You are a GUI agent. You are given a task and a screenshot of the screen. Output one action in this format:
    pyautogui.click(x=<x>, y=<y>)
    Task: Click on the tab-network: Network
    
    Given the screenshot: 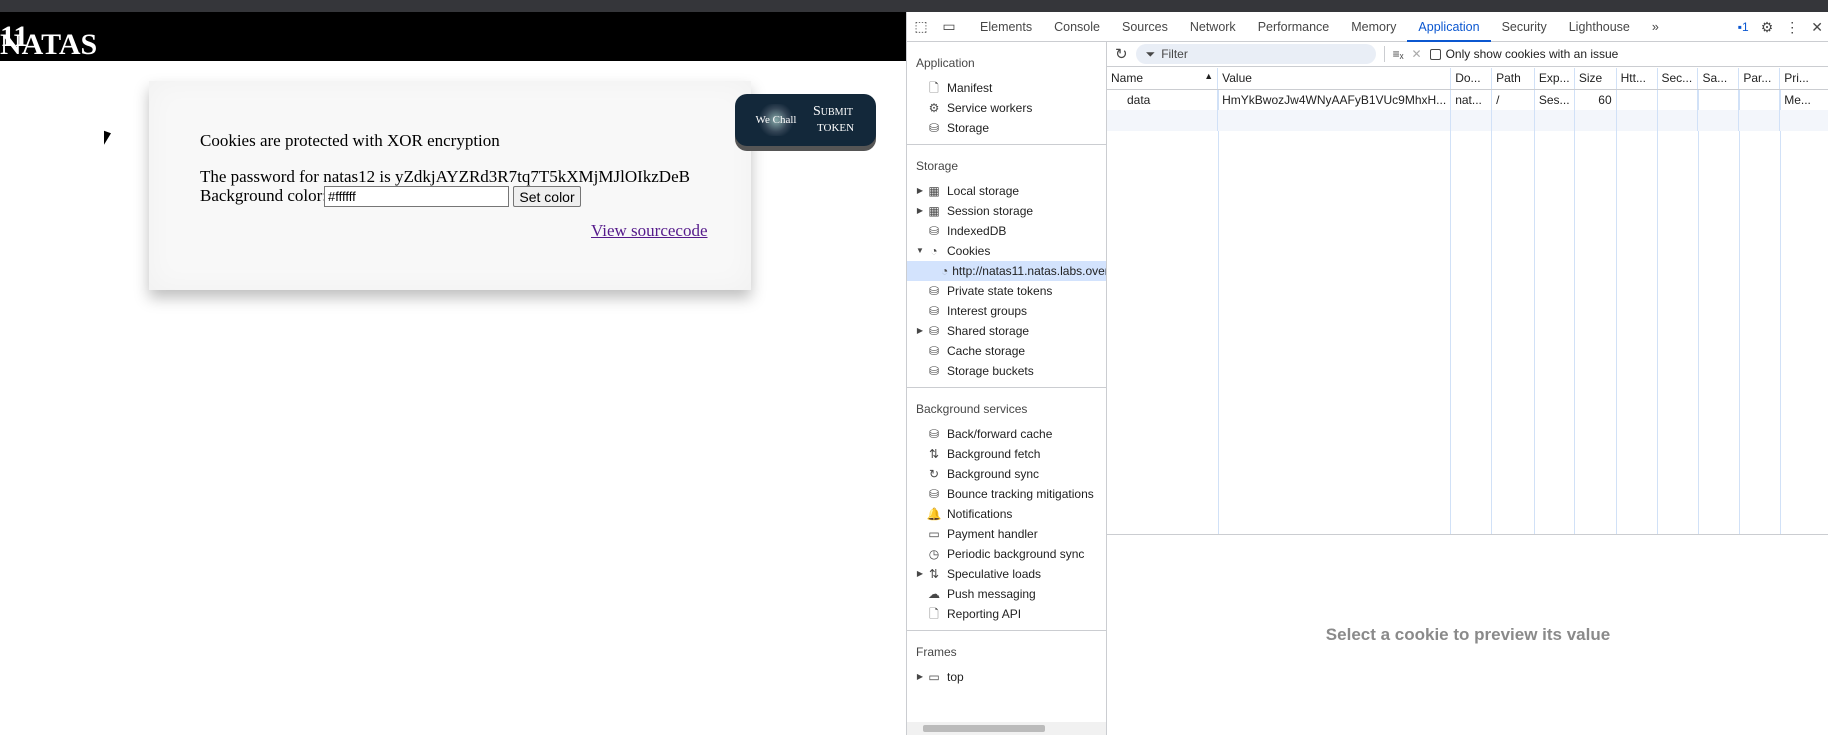 What is the action you would take?
    pyautogui.click(x=1213, y=27)
    